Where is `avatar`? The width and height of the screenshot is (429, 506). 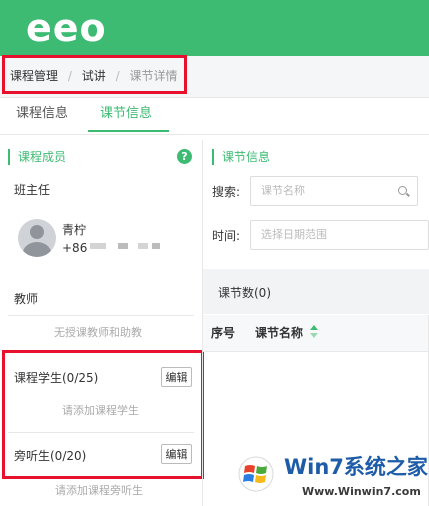
avatar is located at coordinates (37, 238).